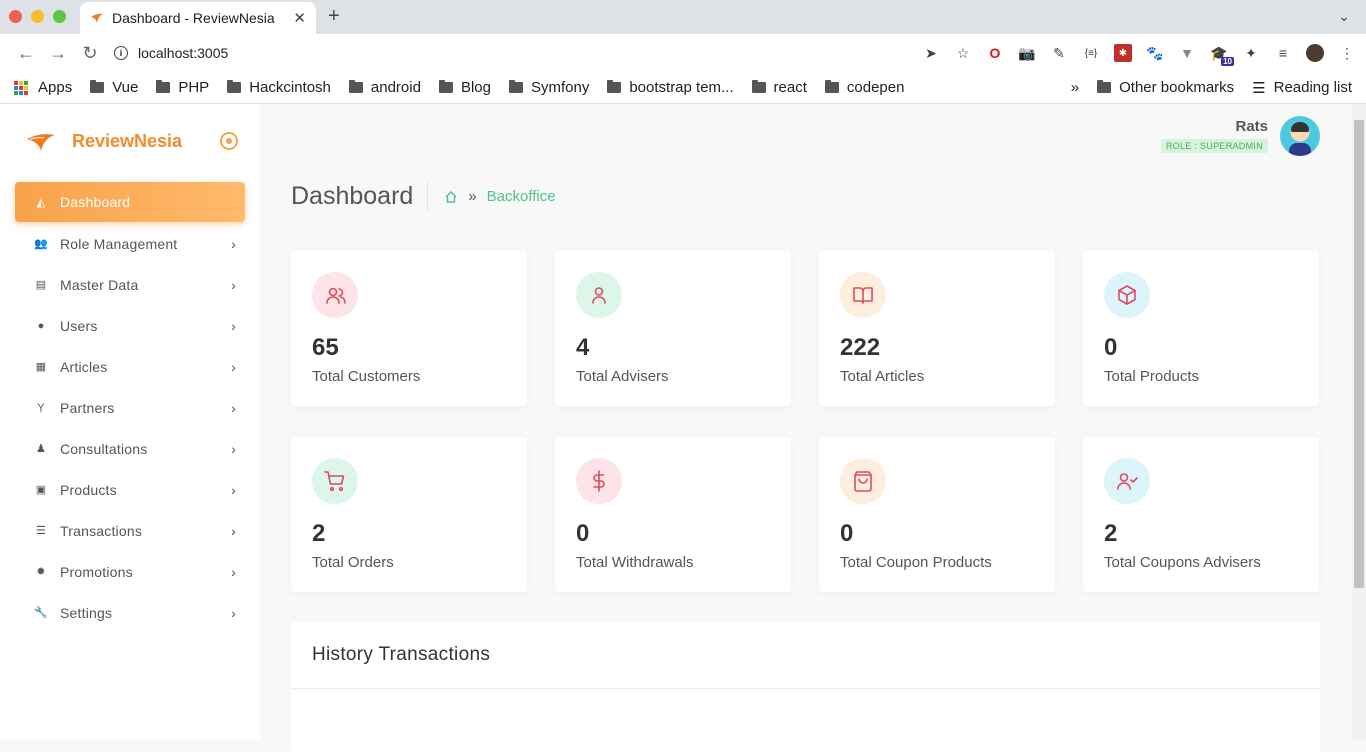  I want to click on tab-close-icon: ✕, so click(299, 18).